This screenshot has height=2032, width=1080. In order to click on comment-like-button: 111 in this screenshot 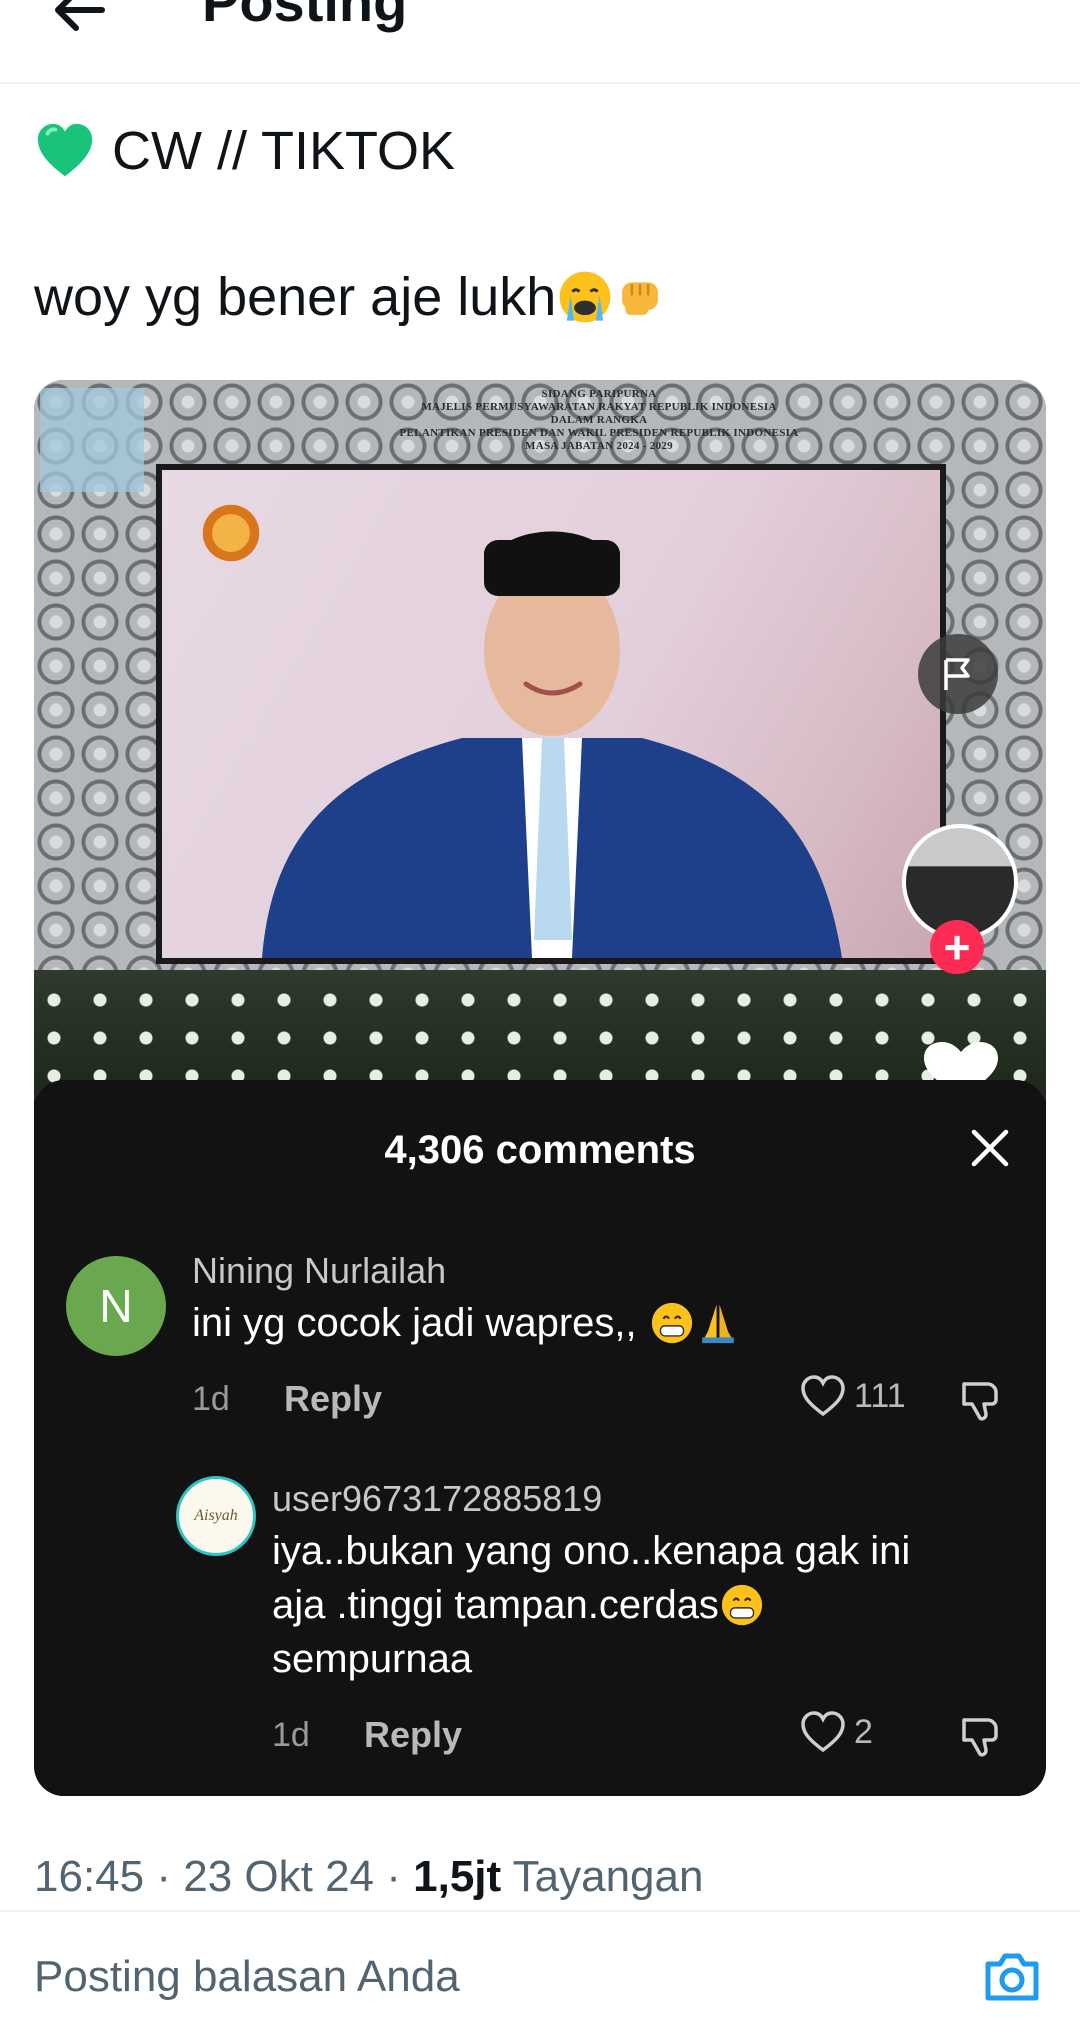, I will do `click(853, 1396)`.